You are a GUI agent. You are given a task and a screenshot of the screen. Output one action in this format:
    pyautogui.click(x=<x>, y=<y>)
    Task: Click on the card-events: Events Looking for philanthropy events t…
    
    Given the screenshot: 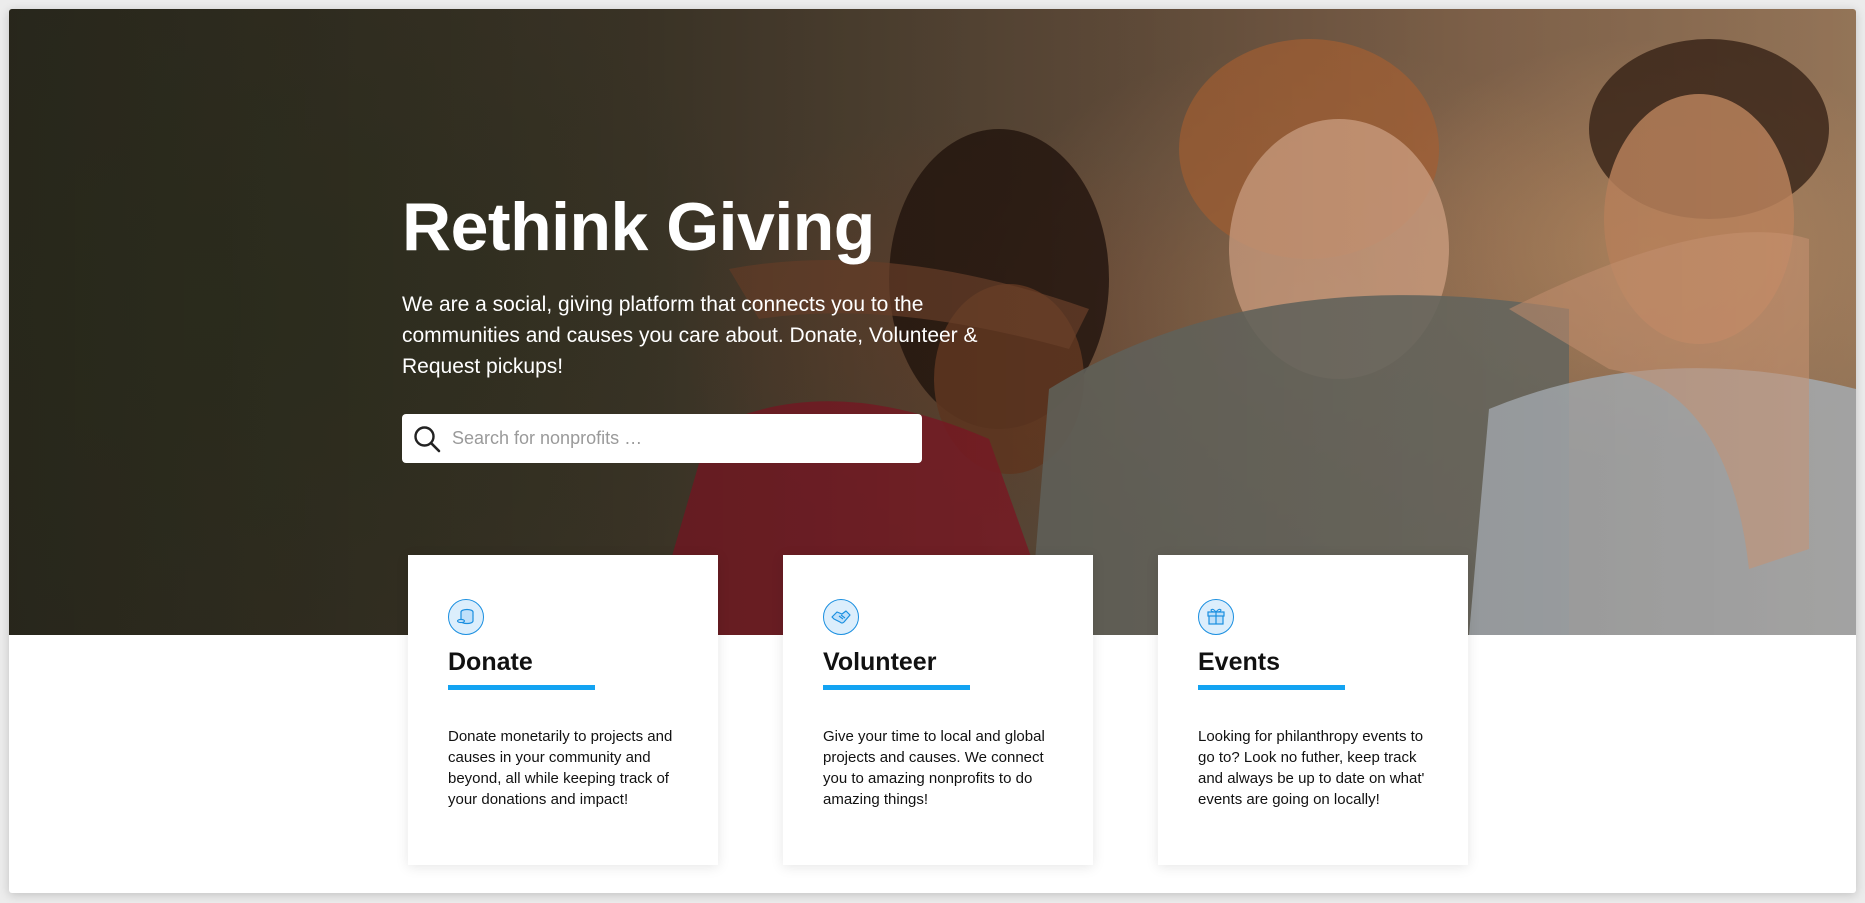 What is the action you would take?
    pyautogui.click(x=1313, y=710)
    